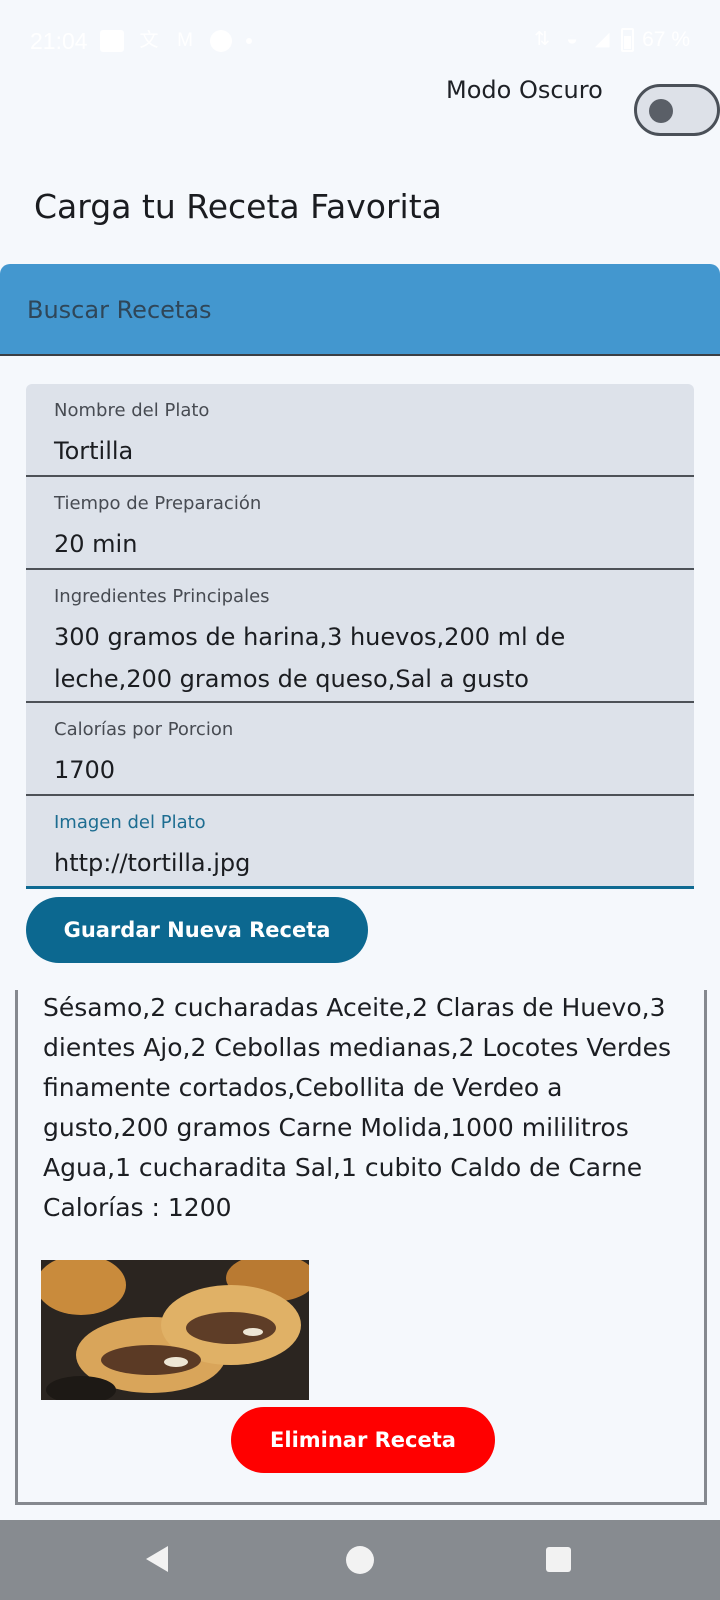  Describe the element at coordinates (112, 41) in the screenshot. I see `gallery-notification-icon` at that location.